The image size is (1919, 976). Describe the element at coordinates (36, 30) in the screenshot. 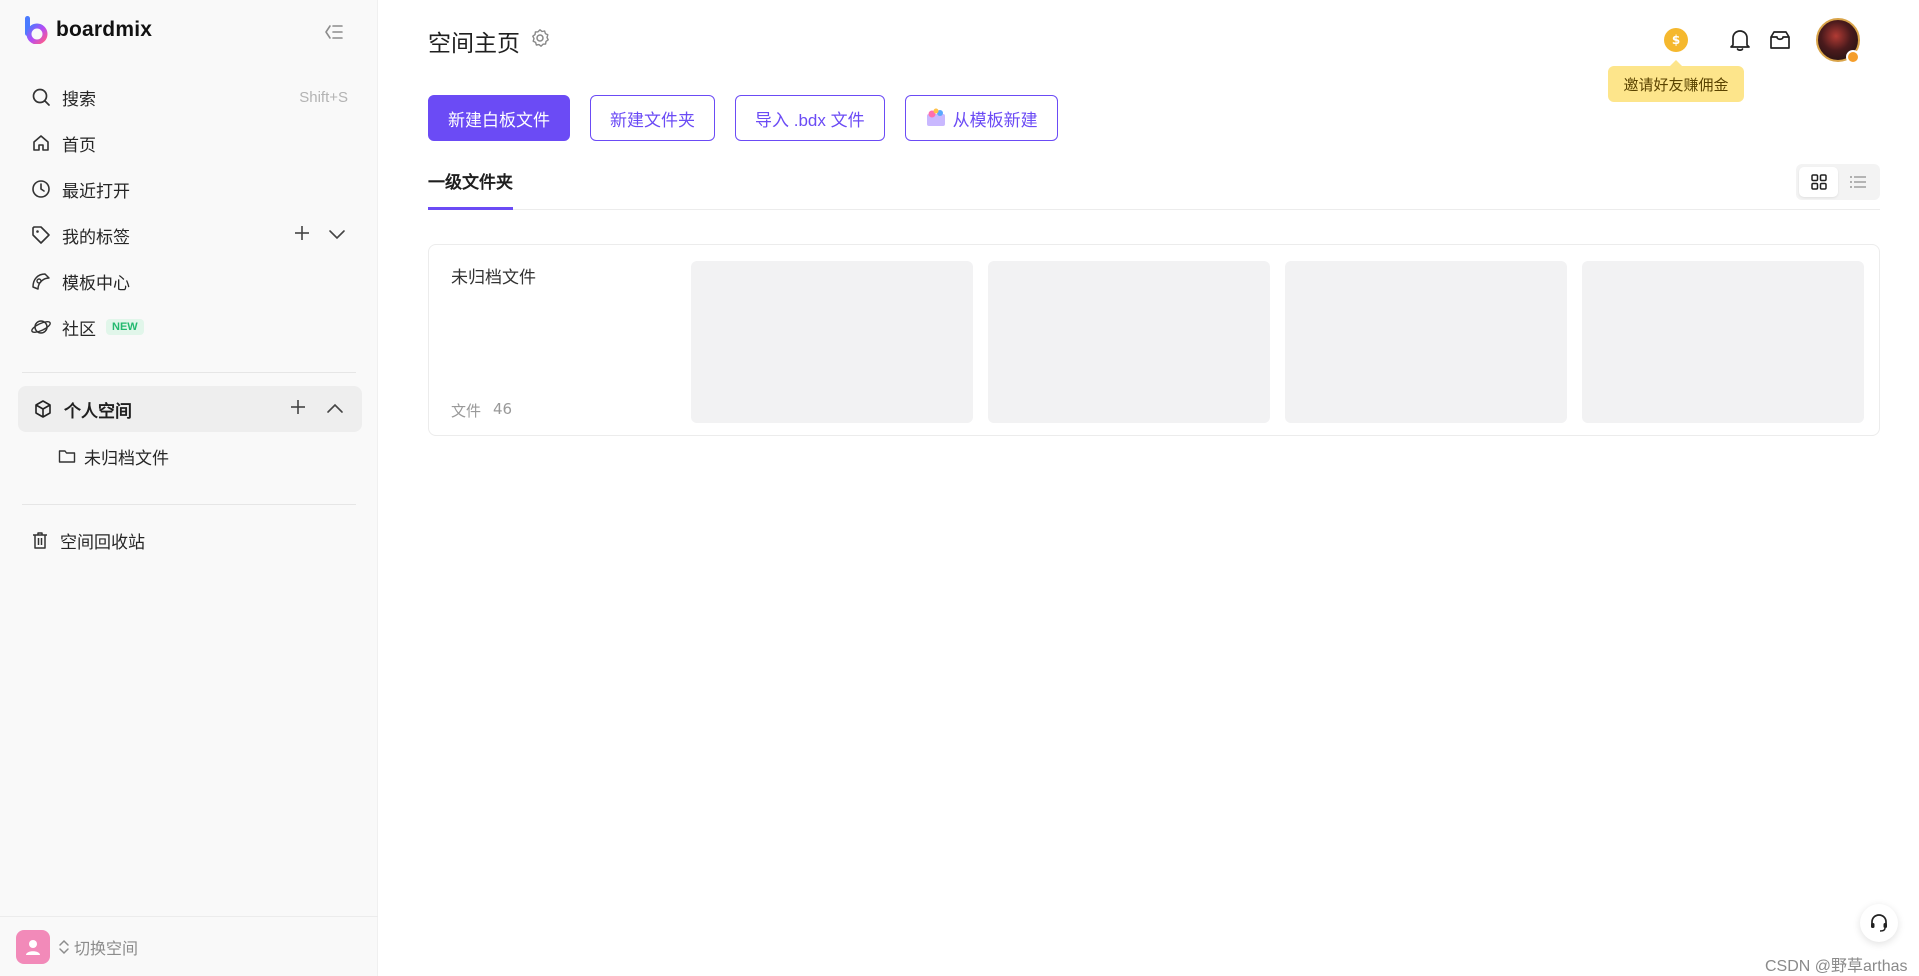

I see `boardmix-logo-icon` at that location.